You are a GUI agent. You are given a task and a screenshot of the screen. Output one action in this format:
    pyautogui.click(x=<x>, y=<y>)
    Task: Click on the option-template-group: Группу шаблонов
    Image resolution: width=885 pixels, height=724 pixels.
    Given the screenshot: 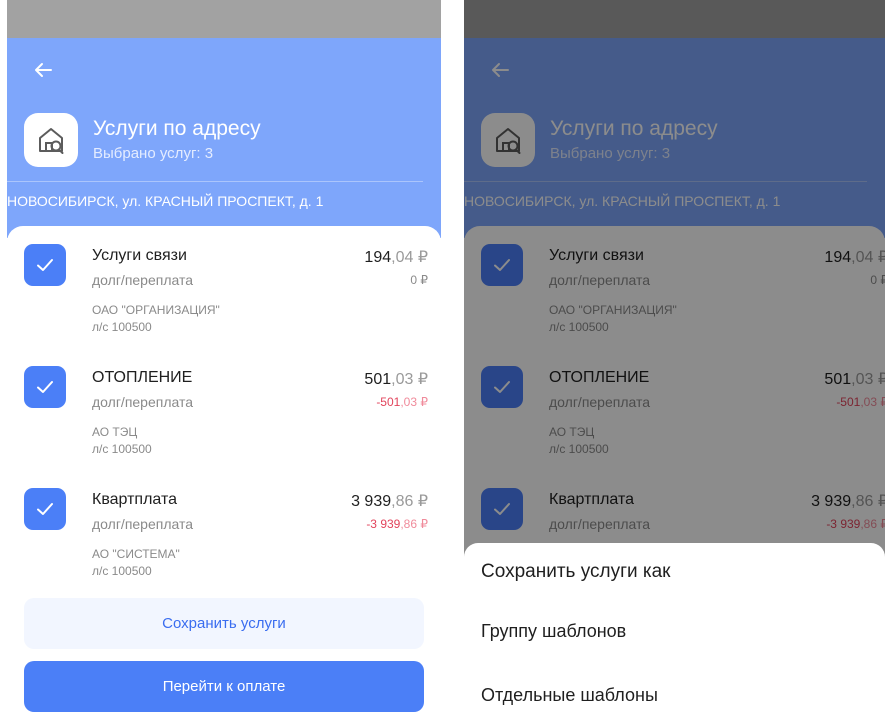 What is the action you would take?
    pyautogui.click(x=674, y=631)
    